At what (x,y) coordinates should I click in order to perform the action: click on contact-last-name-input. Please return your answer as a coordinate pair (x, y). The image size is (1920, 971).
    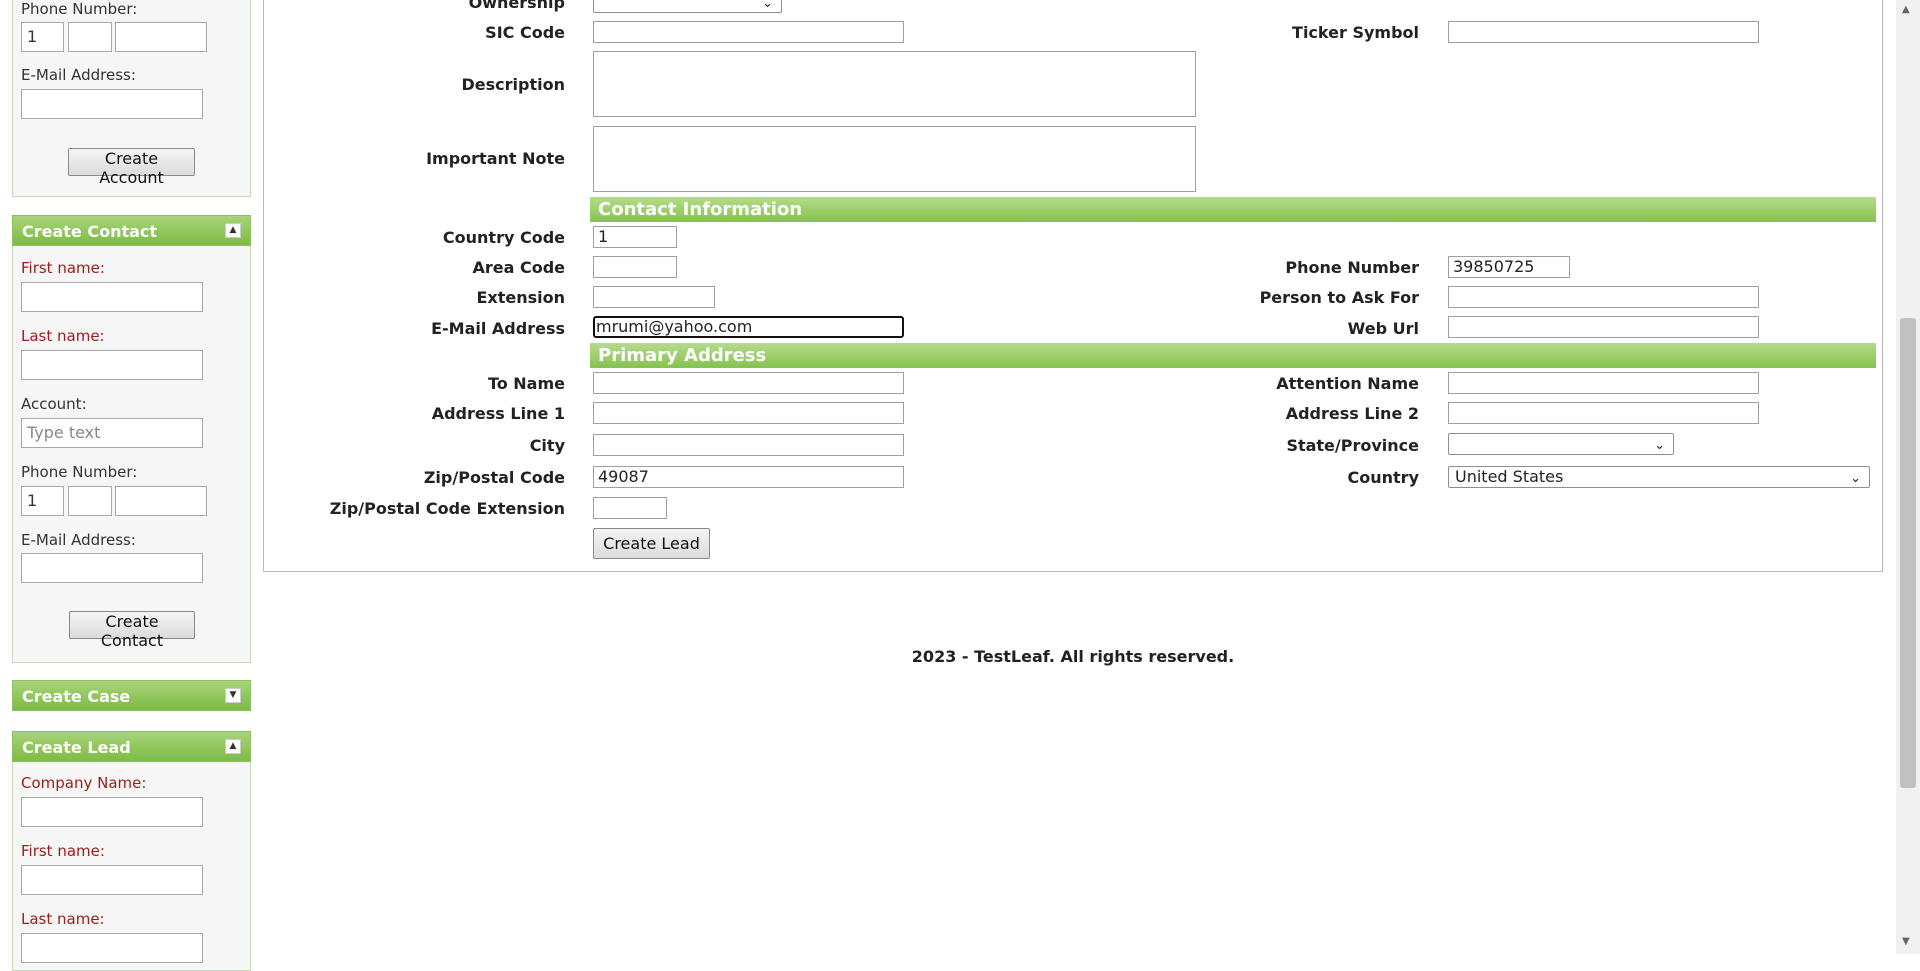
    Looking at the image, I should click on (112, 365).